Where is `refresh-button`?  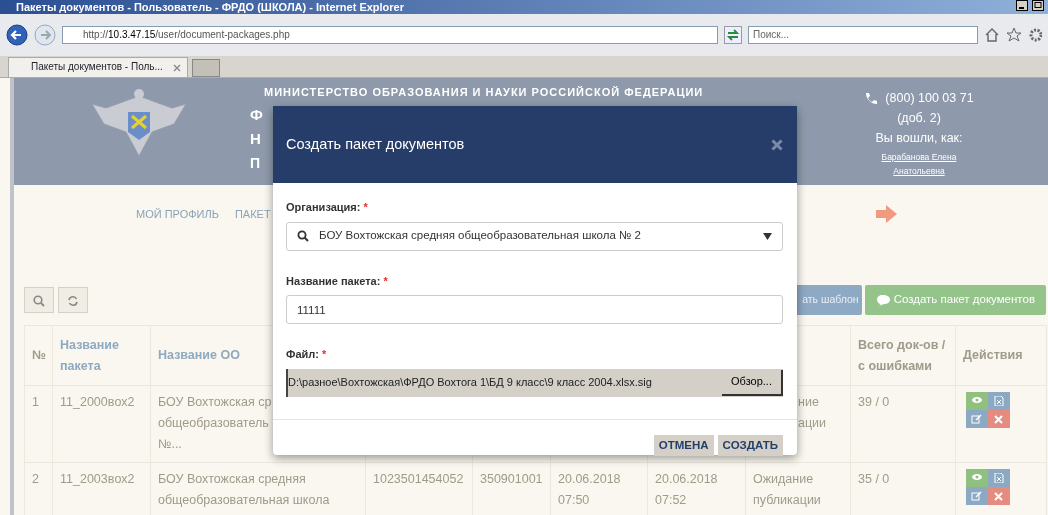 refresh-button is located at coordinates (73, 300).